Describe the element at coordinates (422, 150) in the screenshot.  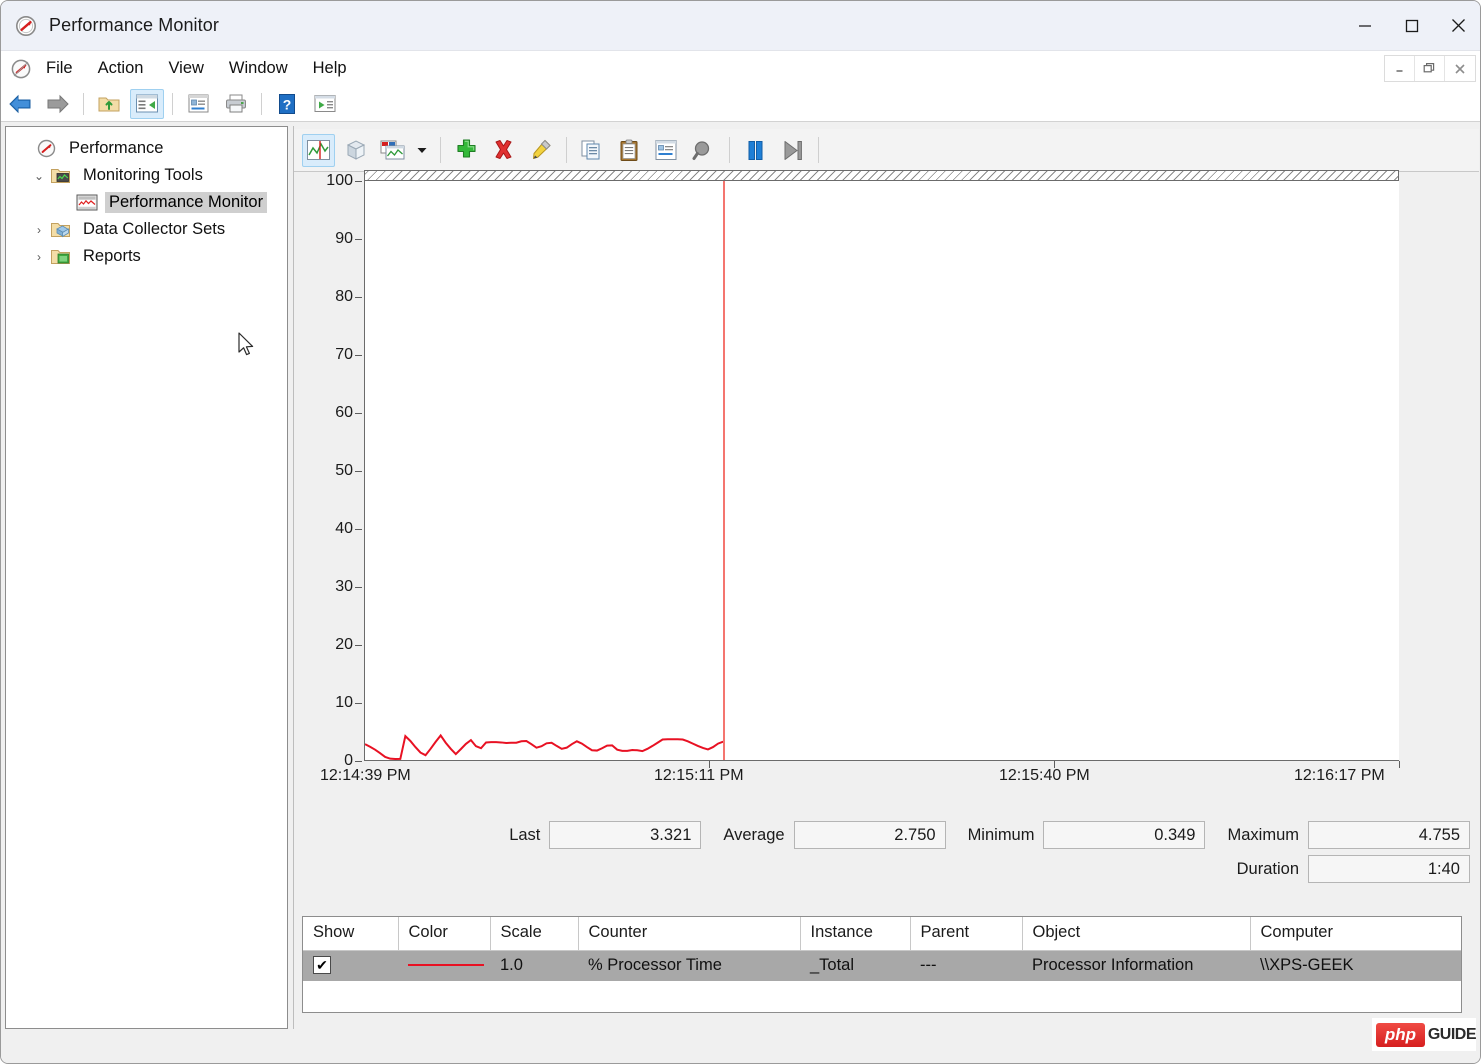
I see `chevron-down-icon` at that location.